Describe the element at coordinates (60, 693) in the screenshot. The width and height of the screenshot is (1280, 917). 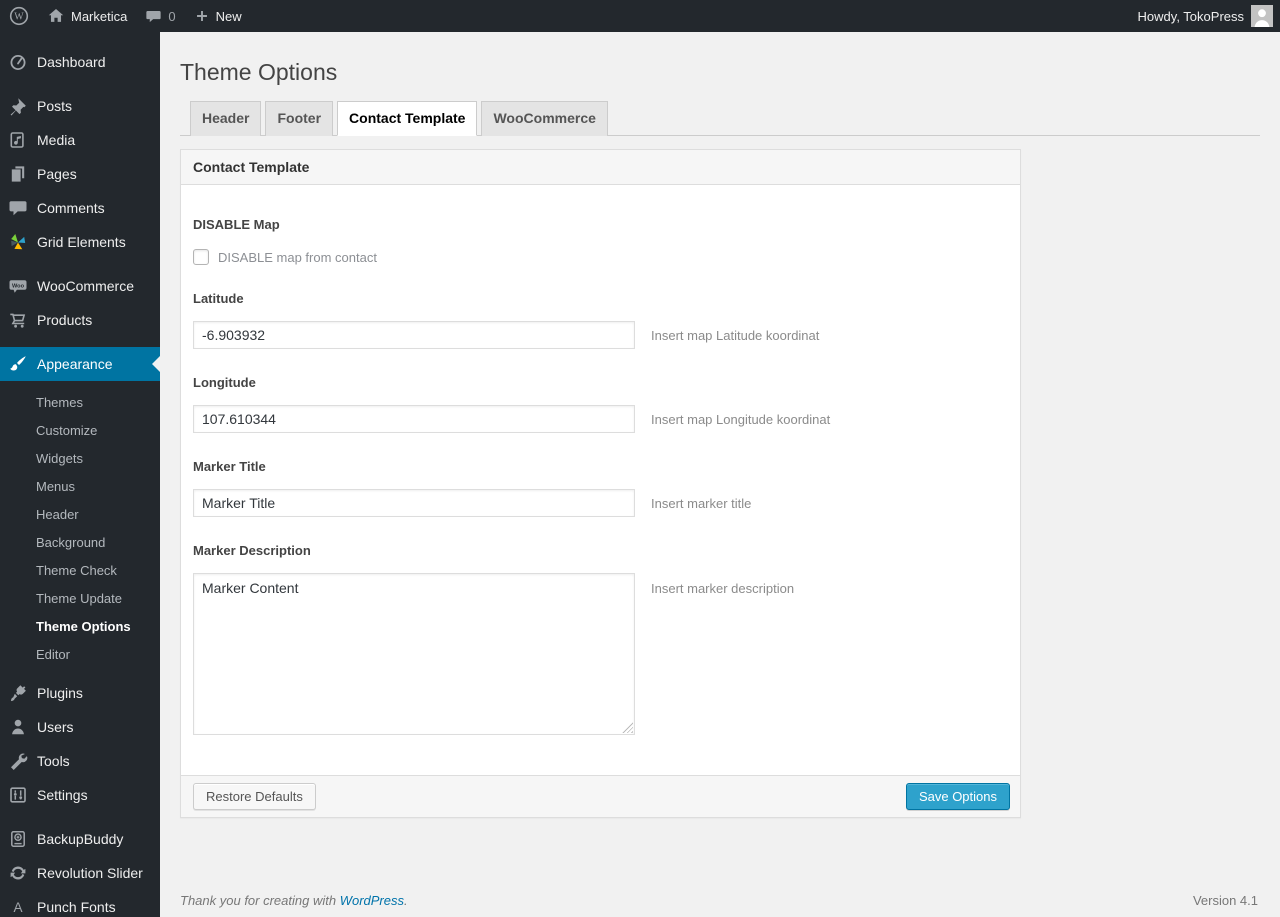
I see `sidebar-item-label: Plugins` at that location.